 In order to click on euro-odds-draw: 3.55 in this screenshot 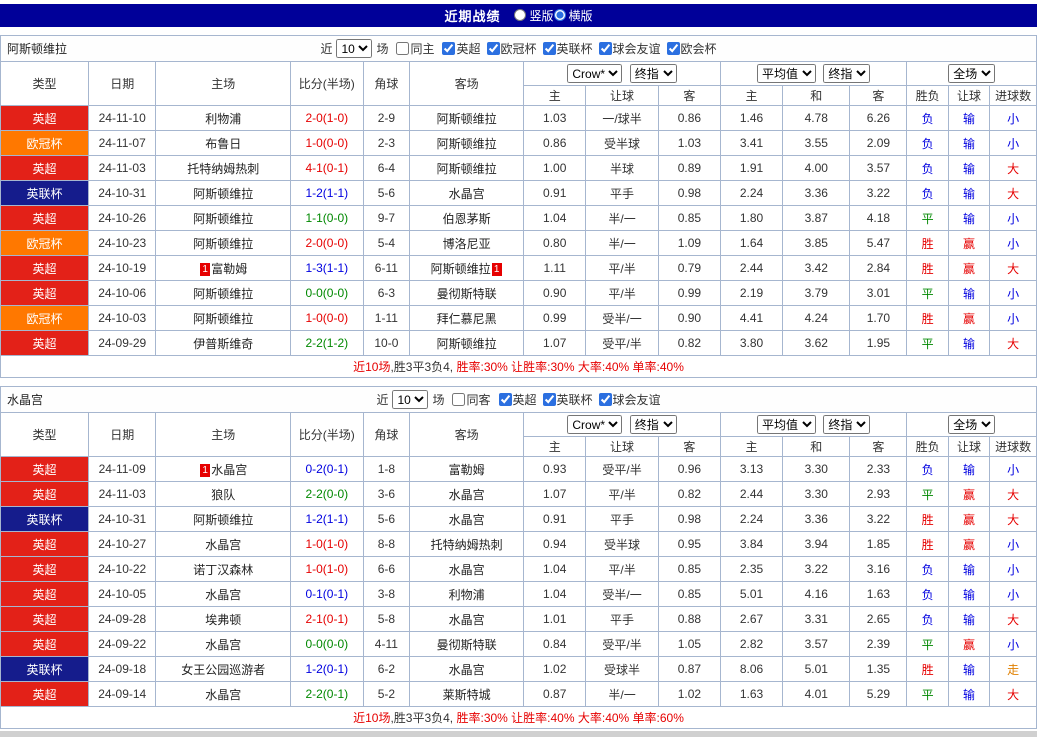, I will do `click(816, 143)`.